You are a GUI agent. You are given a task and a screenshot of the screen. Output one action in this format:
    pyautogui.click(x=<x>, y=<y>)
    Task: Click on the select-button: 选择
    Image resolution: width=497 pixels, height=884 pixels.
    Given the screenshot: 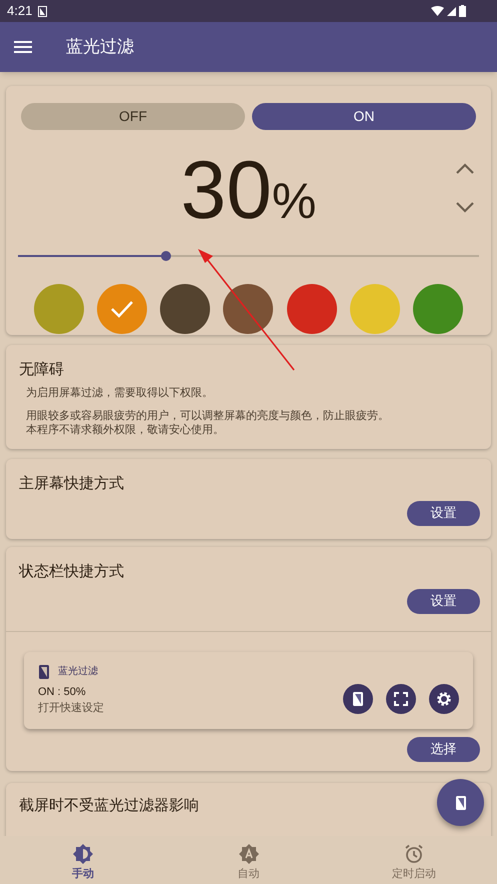 What is the action you would take?
    pyautogui.click(x=443, y=749)
    